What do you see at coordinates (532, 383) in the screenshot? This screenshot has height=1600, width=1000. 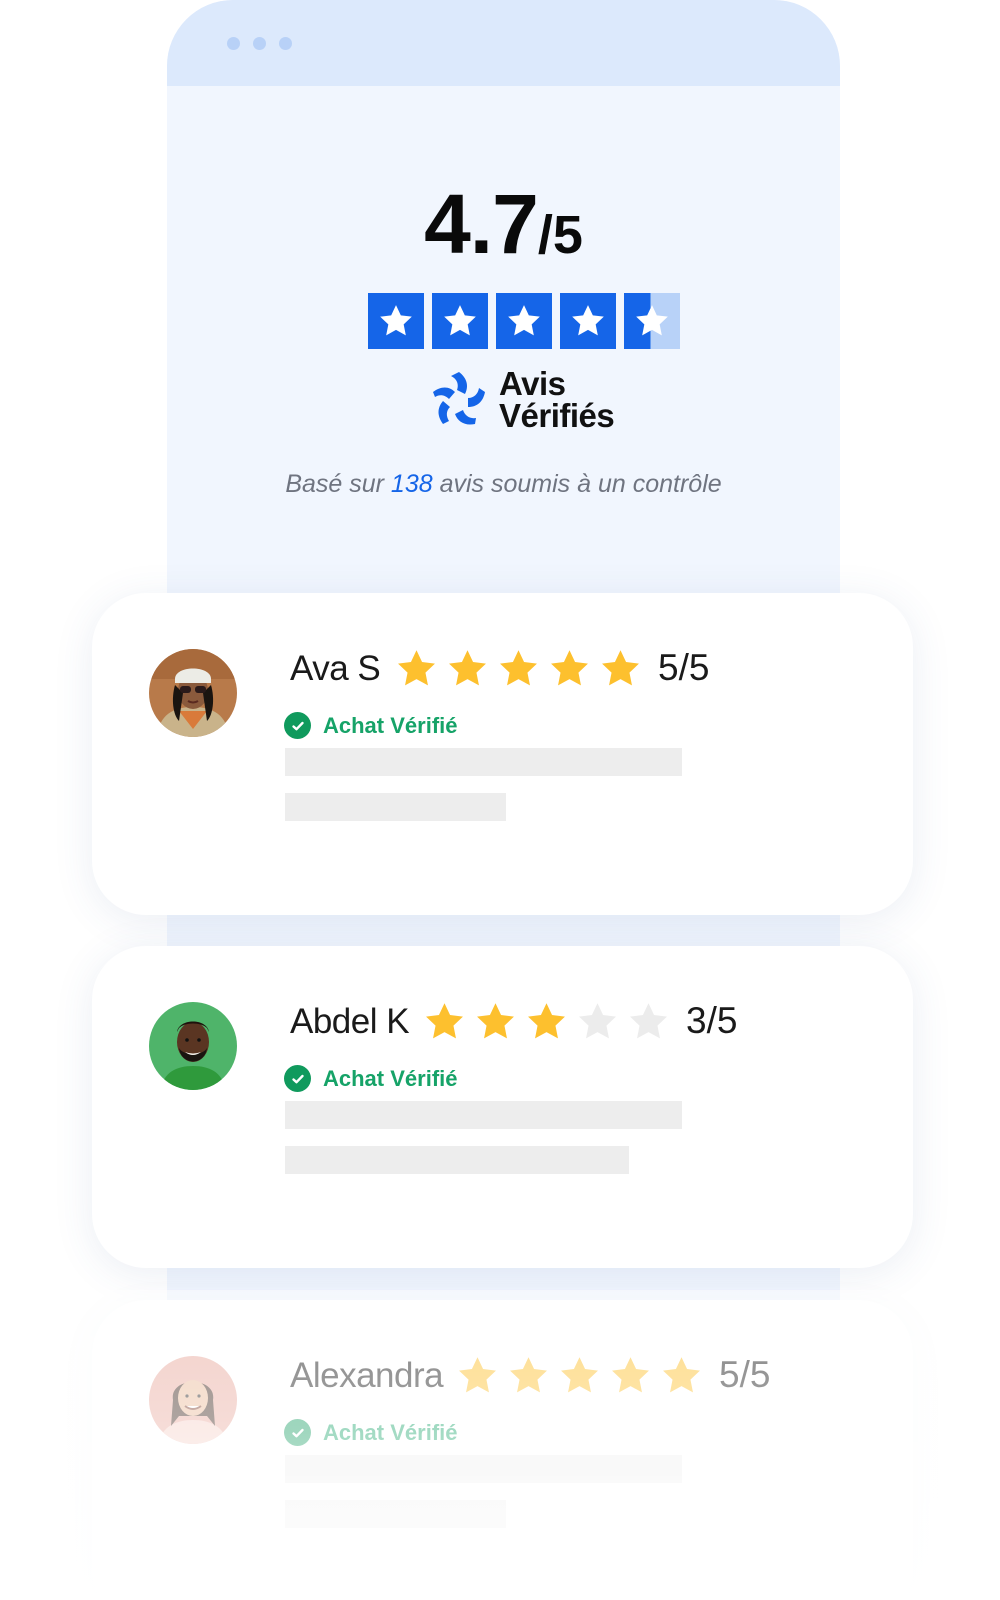 I see `brand-name-line1: Avis` at bounding box center [532, 383].